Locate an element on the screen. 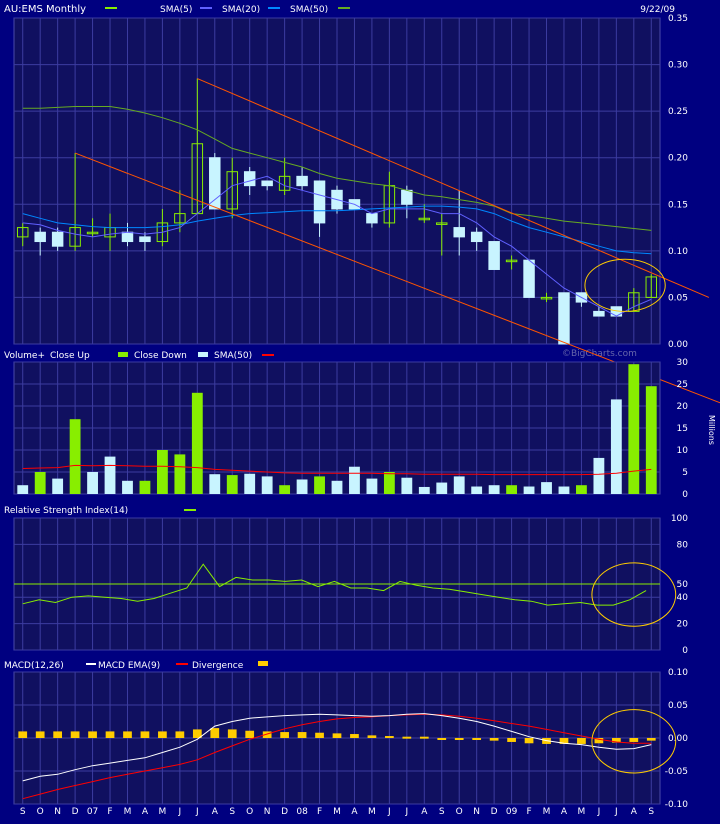 The height and width of the screenshot is (824, 720). volume-legend-close-up: Close Up is located at coordinates (70, 356).